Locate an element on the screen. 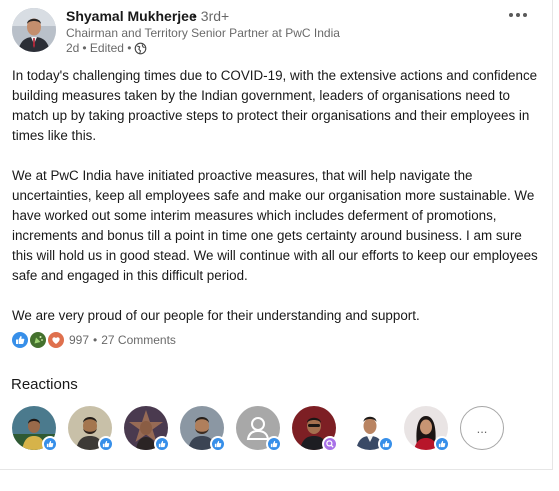 The height and width of the screenshot is (491, 559). social-counts: 997 • 27 Comments is located at coordinates (94, 340).